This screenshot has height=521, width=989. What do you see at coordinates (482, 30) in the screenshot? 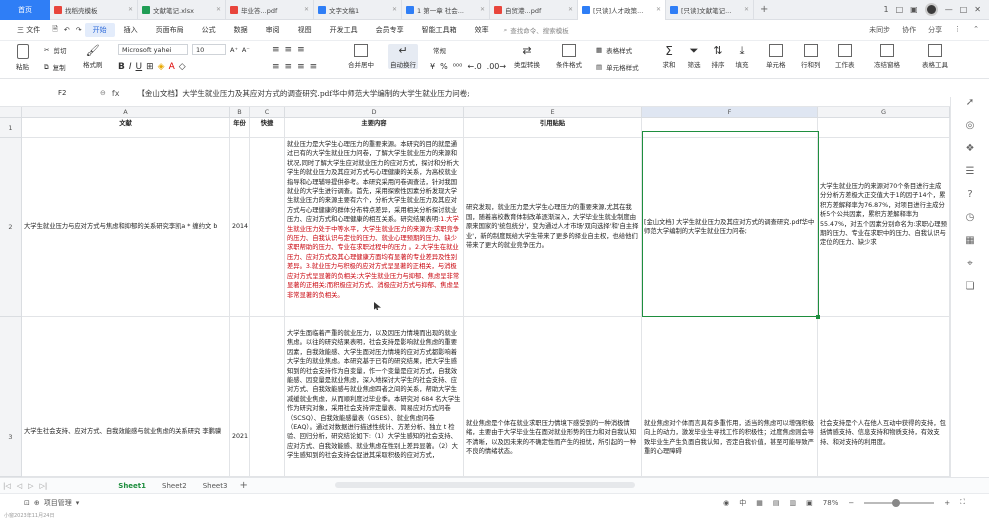
I see `menu-tab-10: 效率` at bounding box center [482, 30].